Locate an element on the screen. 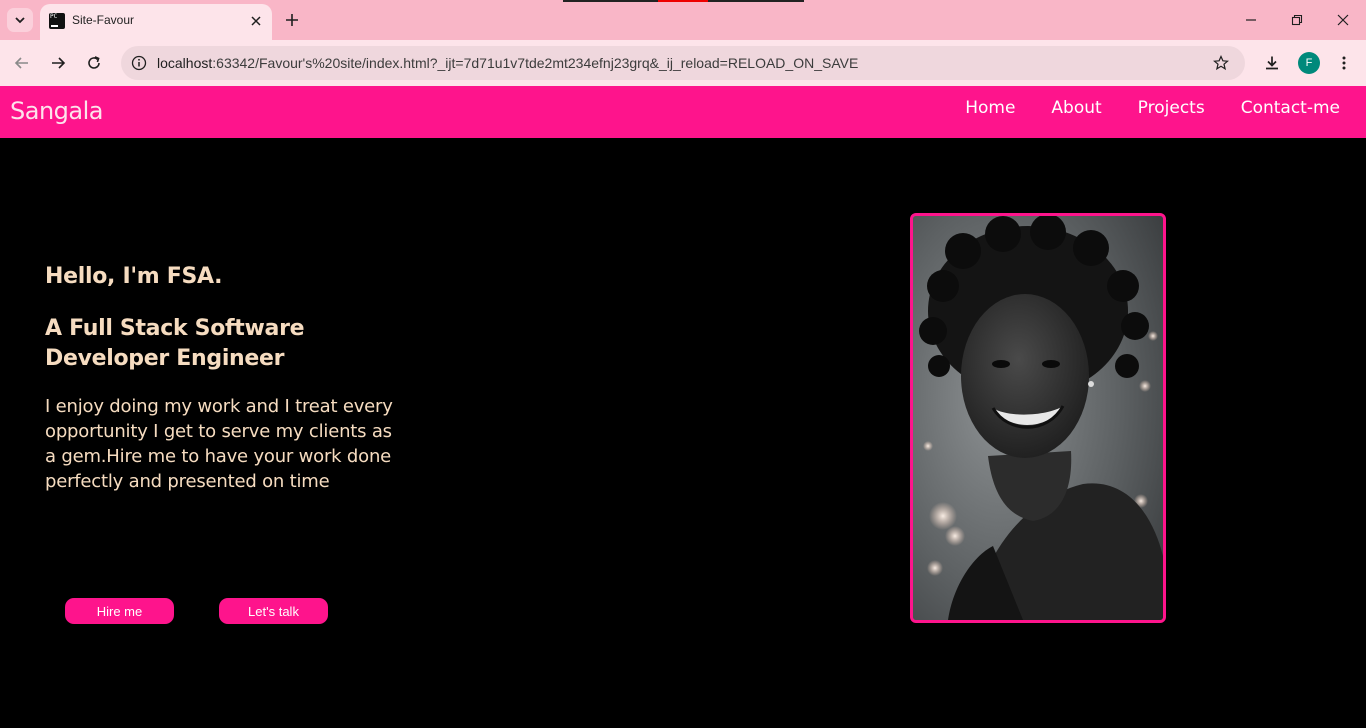  close-window-button is located at coordinates (1343, 20).